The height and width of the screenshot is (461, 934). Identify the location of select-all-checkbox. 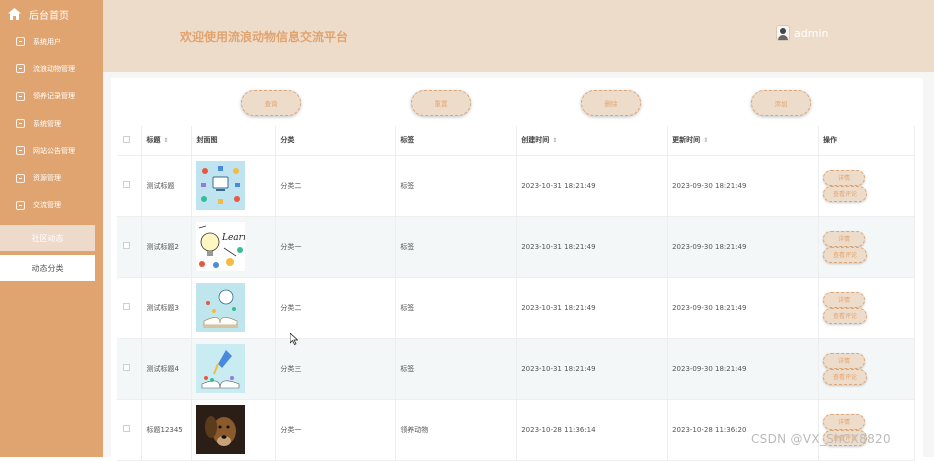
(126, 139).